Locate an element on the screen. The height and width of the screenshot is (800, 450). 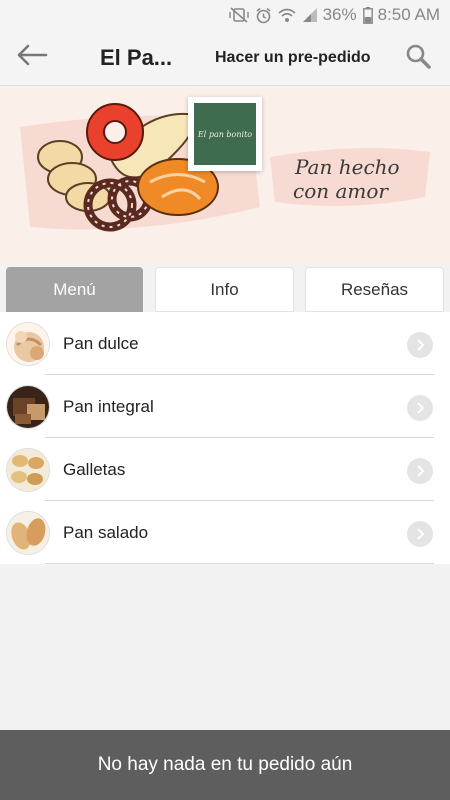
back-arrow-icon is located at coordinates (32, 57).